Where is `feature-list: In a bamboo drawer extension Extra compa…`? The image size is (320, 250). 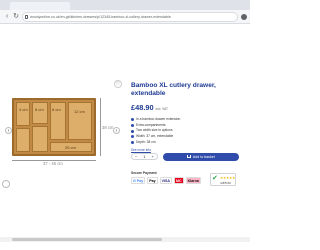
feature-list: In a bamboo drawer extension Extra compa… is located at coordinates (186, 131).